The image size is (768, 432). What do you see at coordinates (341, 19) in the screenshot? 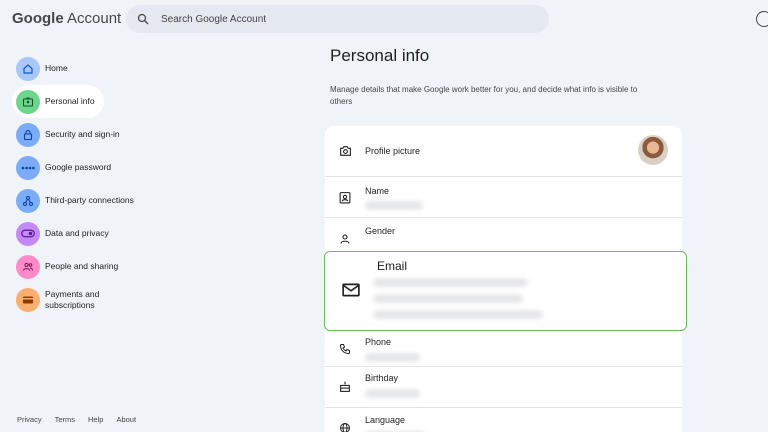
I see `search-input` at bounding box center [341, 19].